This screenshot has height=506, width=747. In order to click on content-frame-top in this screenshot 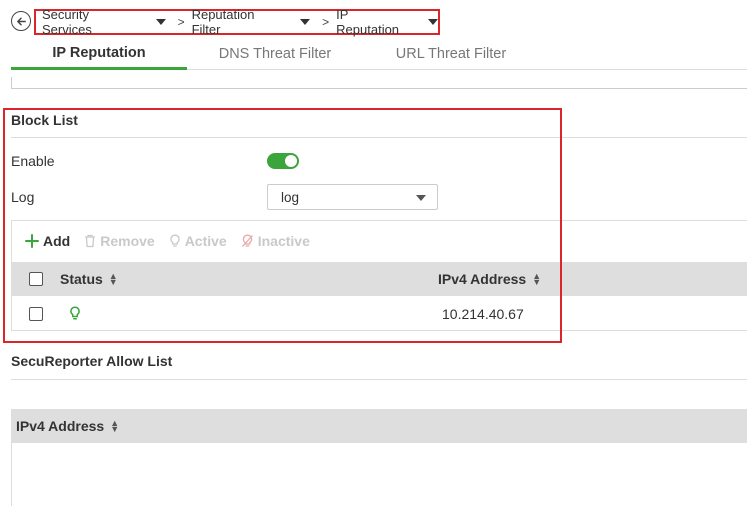, I will do `click(379, 83)`.